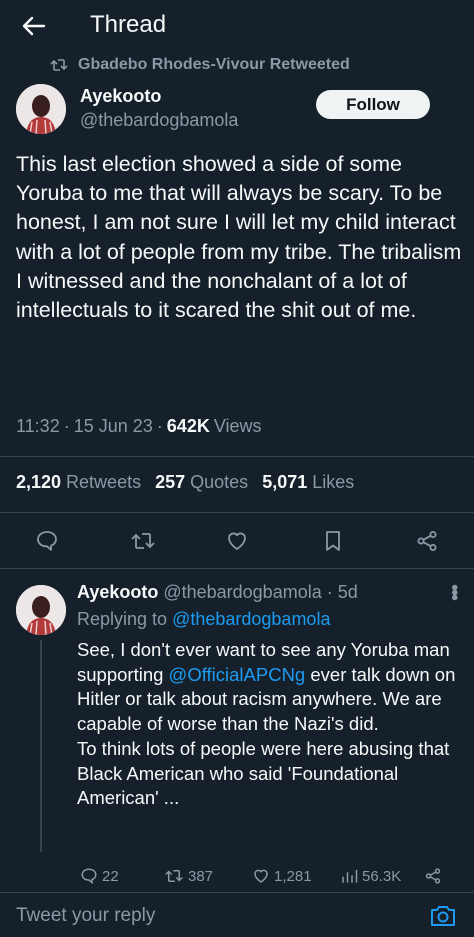  I want to click on reply-mention: @OfficialAPCNg, so click(237, 674).